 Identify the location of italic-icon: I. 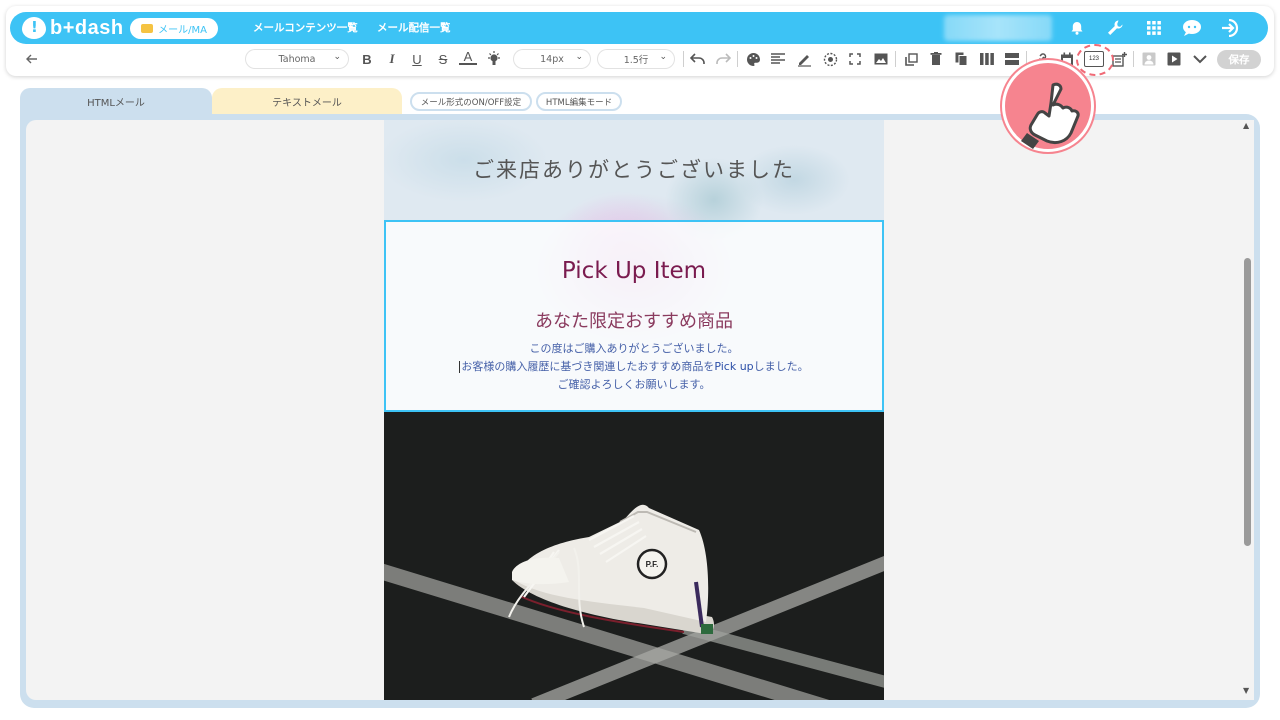
(392, 59).